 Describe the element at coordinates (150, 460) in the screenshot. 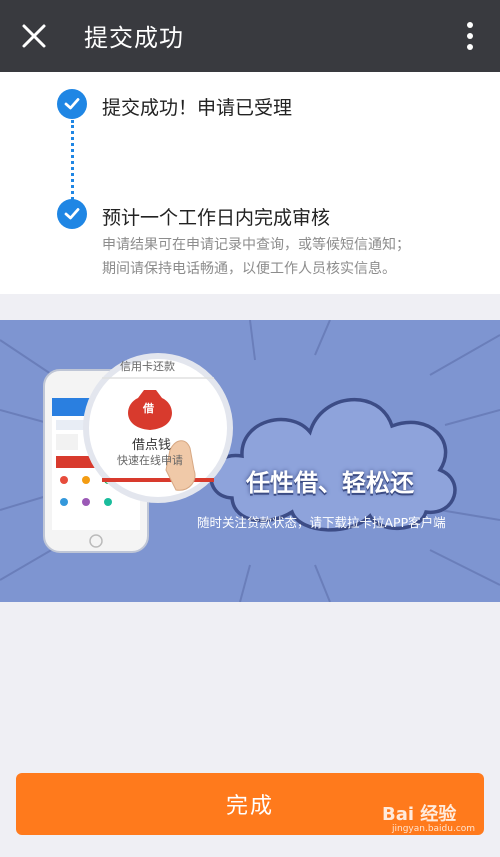

I see `magnifier-sub-label: 快速在线申请` at that location.